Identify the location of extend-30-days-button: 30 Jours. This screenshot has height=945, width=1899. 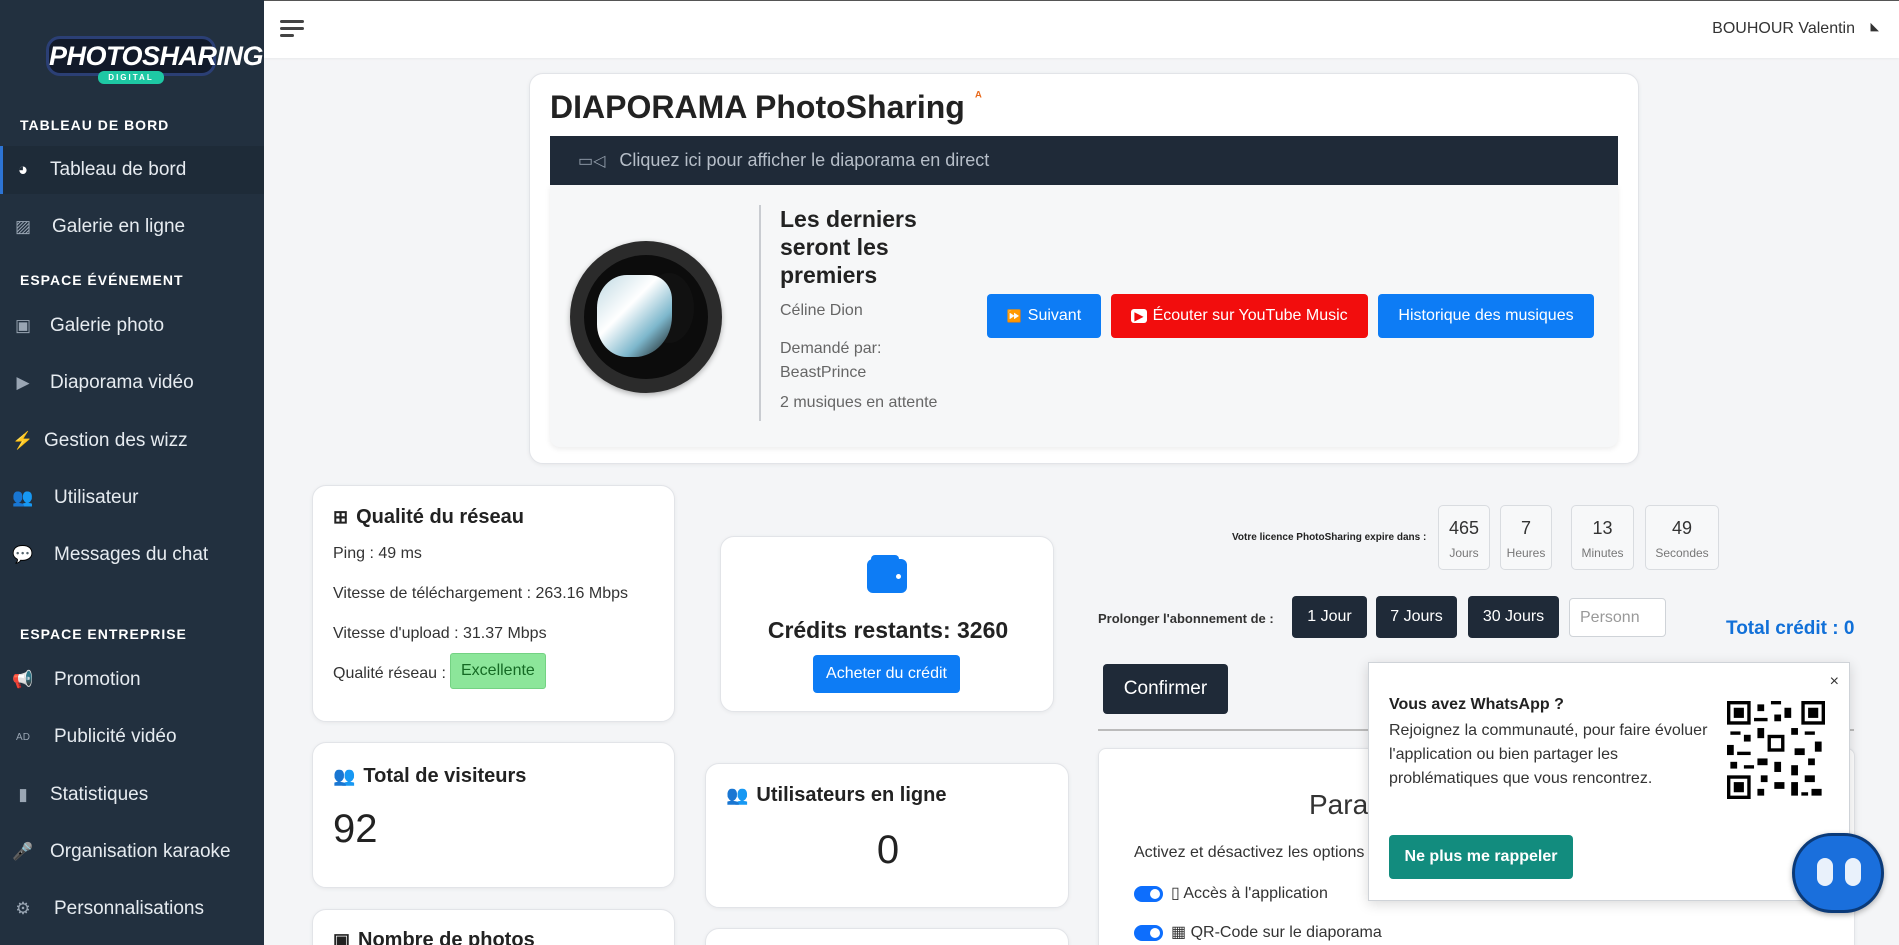
(1513, 617).